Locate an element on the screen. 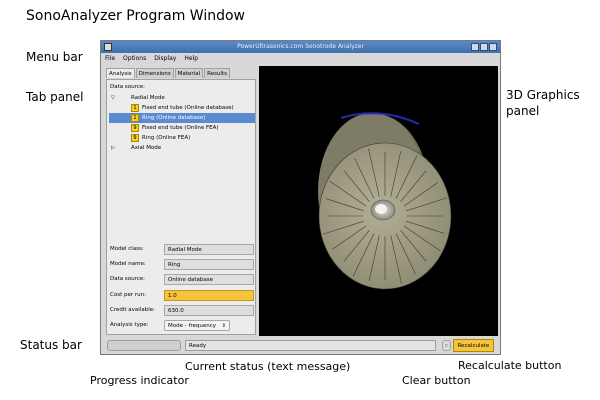 This screenshot has height=400, width=600. tree-node-label: Ring (Online database) is located at coordinates (174, 118).